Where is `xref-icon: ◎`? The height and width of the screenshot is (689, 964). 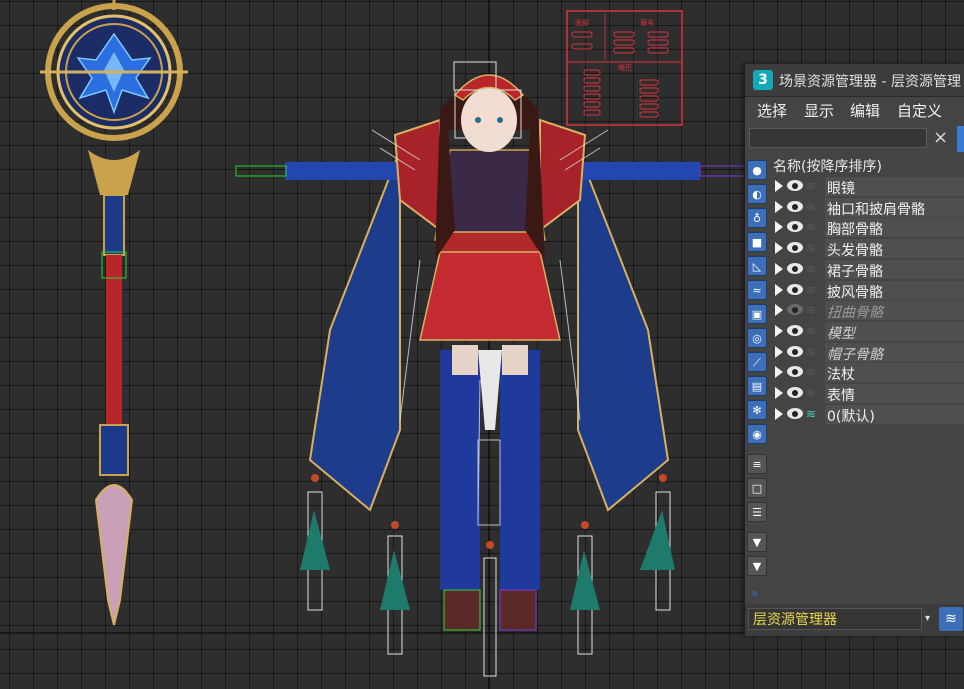 xref-icon: ◎ is located at coordinates (757, 338).